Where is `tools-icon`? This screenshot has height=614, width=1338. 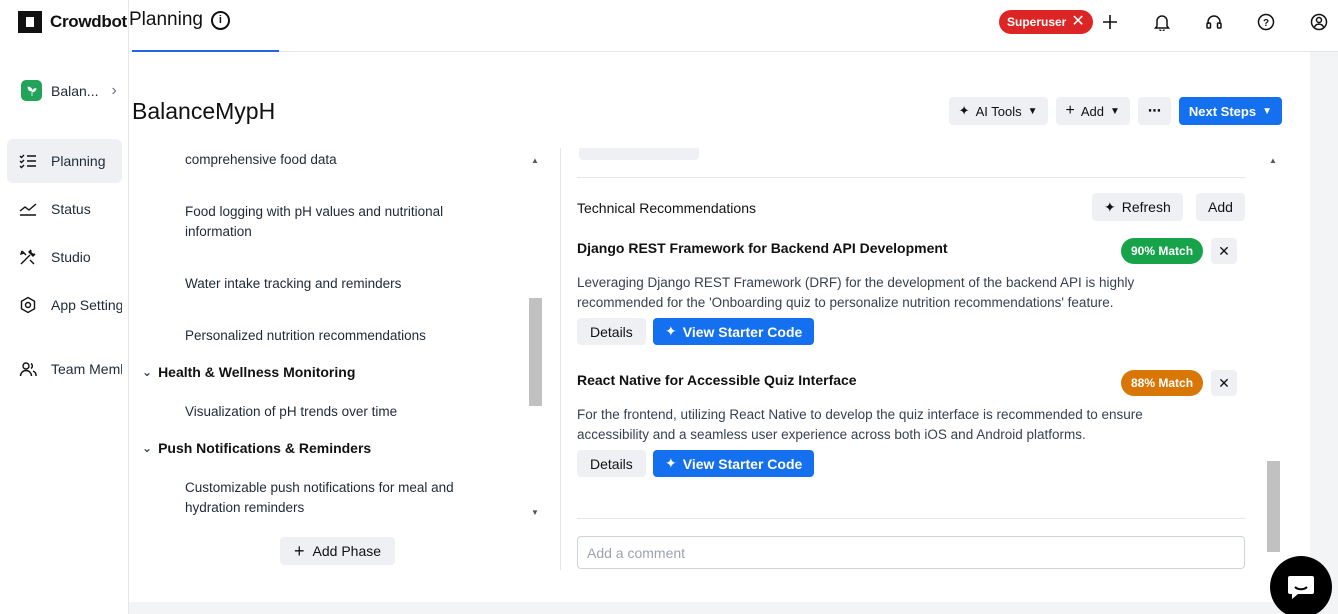
tools-icon is located at coordinates (27, 257).